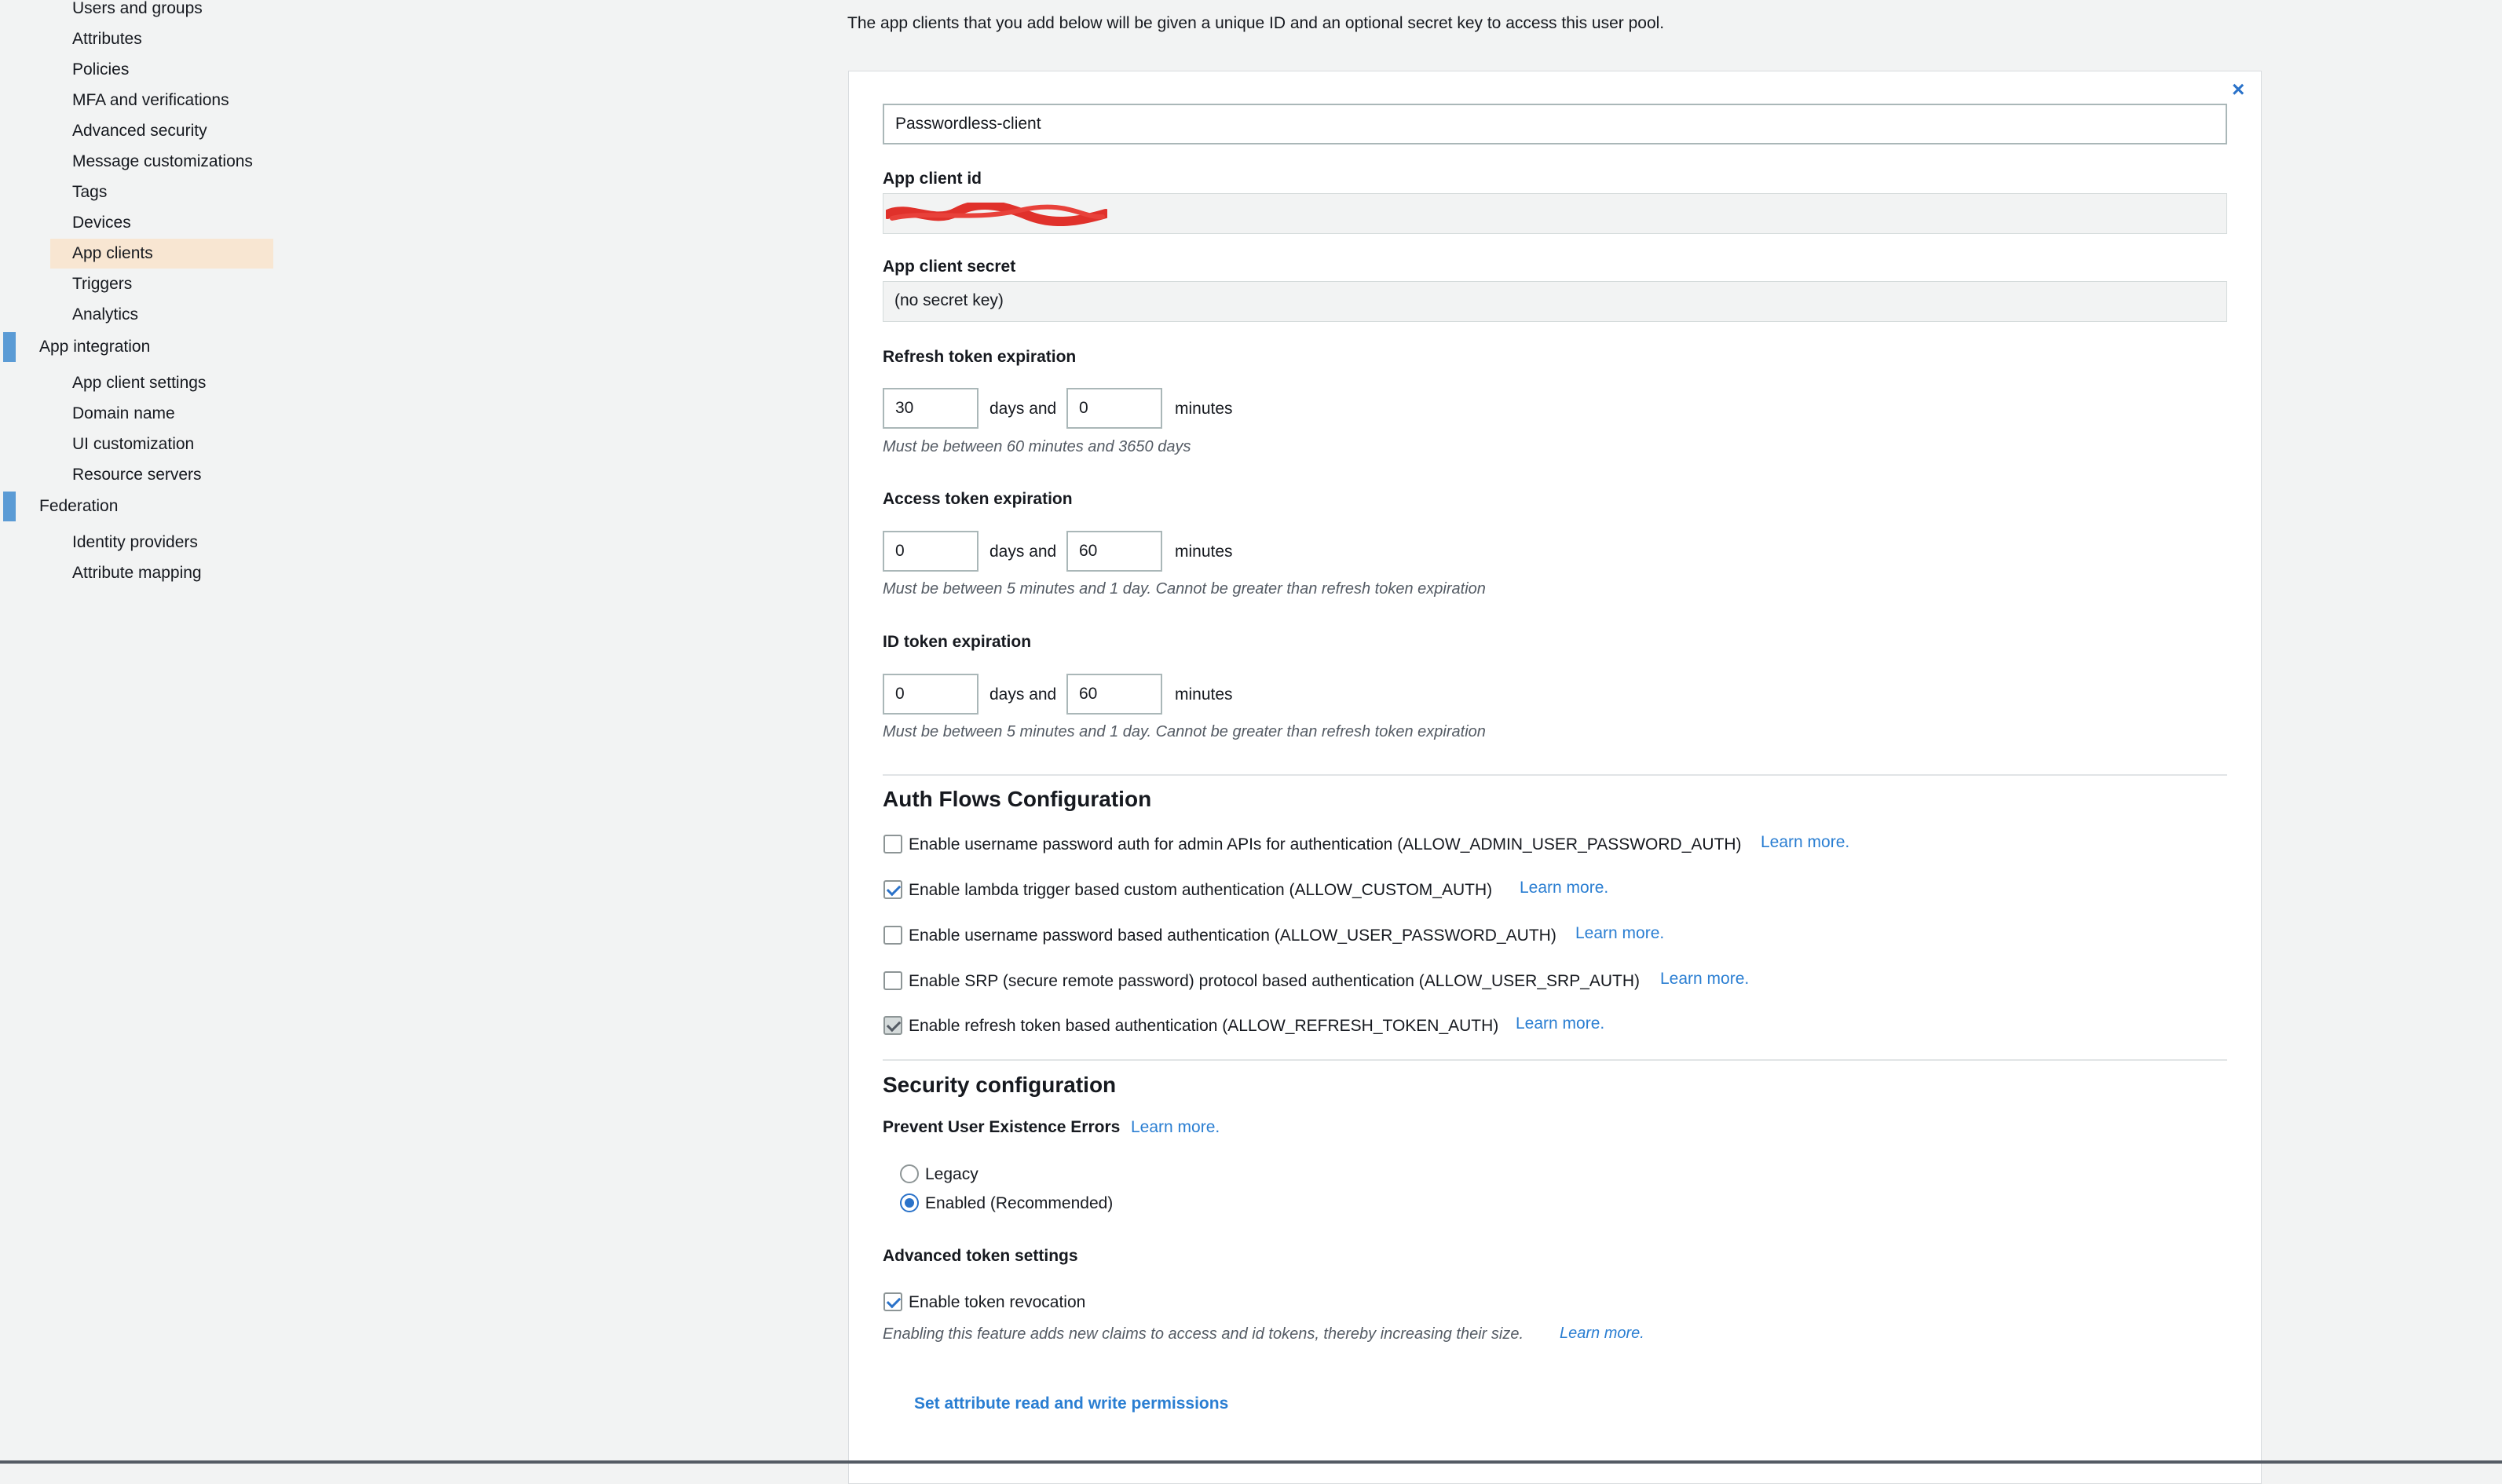 The image size is (2502, 1484). What do you see at coordinates (161, 100) in the screenshot?
I see `sidebar-item-mfa: MFA and verifications` at bounding box center [161, 100].